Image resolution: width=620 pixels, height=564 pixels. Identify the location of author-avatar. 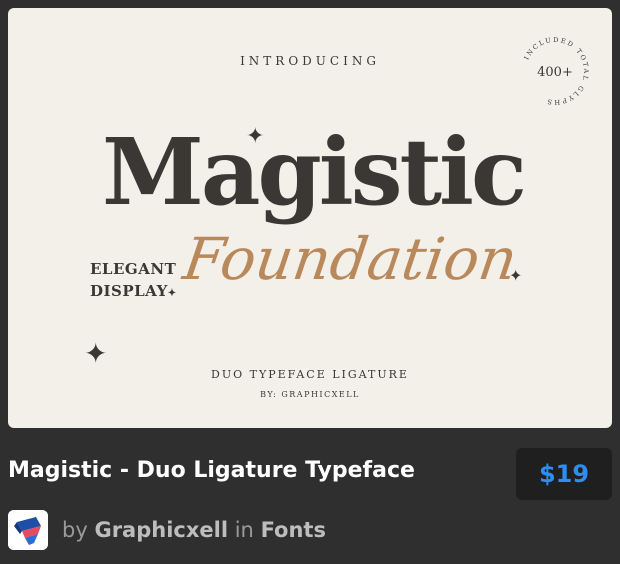
(28, 530).